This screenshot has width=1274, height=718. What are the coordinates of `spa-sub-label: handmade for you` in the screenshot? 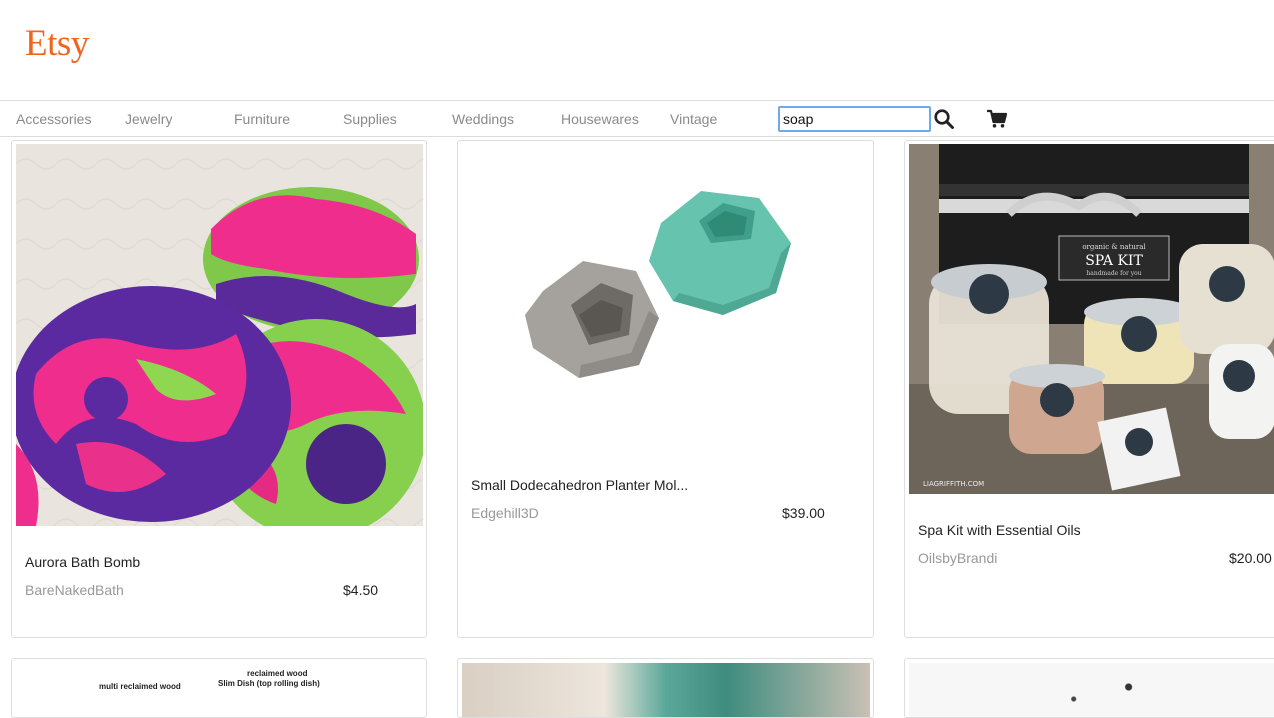 It's located at (1113, 273).